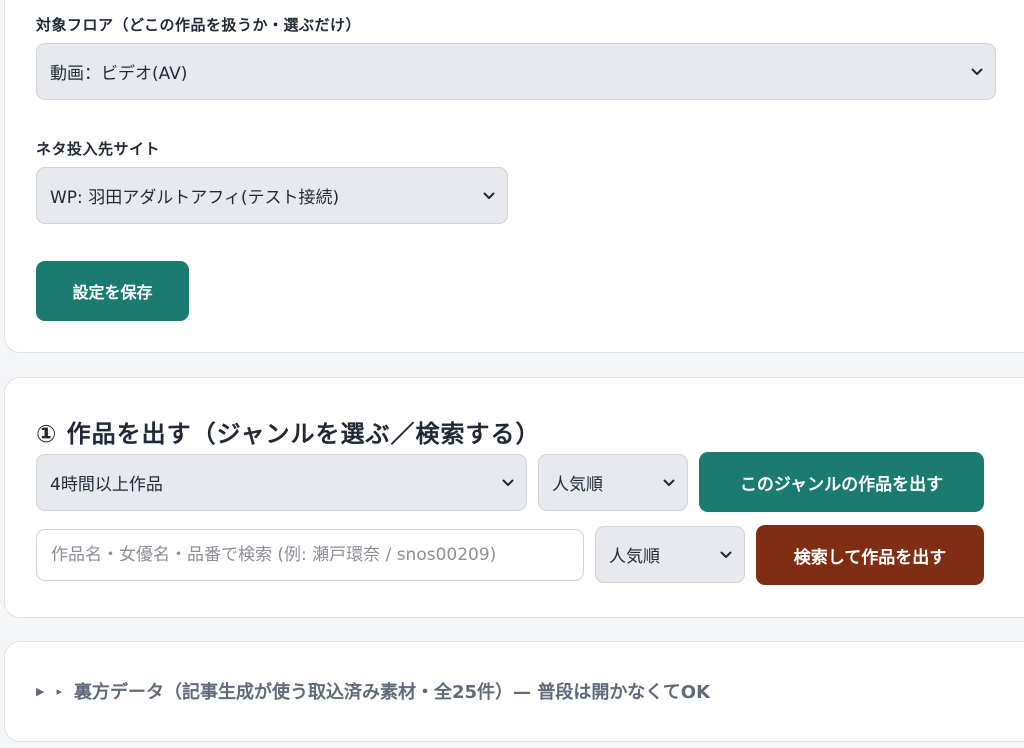 Image resolution: width=1024 pixels, height=748 pixels. I want to click on save-settings-button: 設定を保存, so click(112, 291).